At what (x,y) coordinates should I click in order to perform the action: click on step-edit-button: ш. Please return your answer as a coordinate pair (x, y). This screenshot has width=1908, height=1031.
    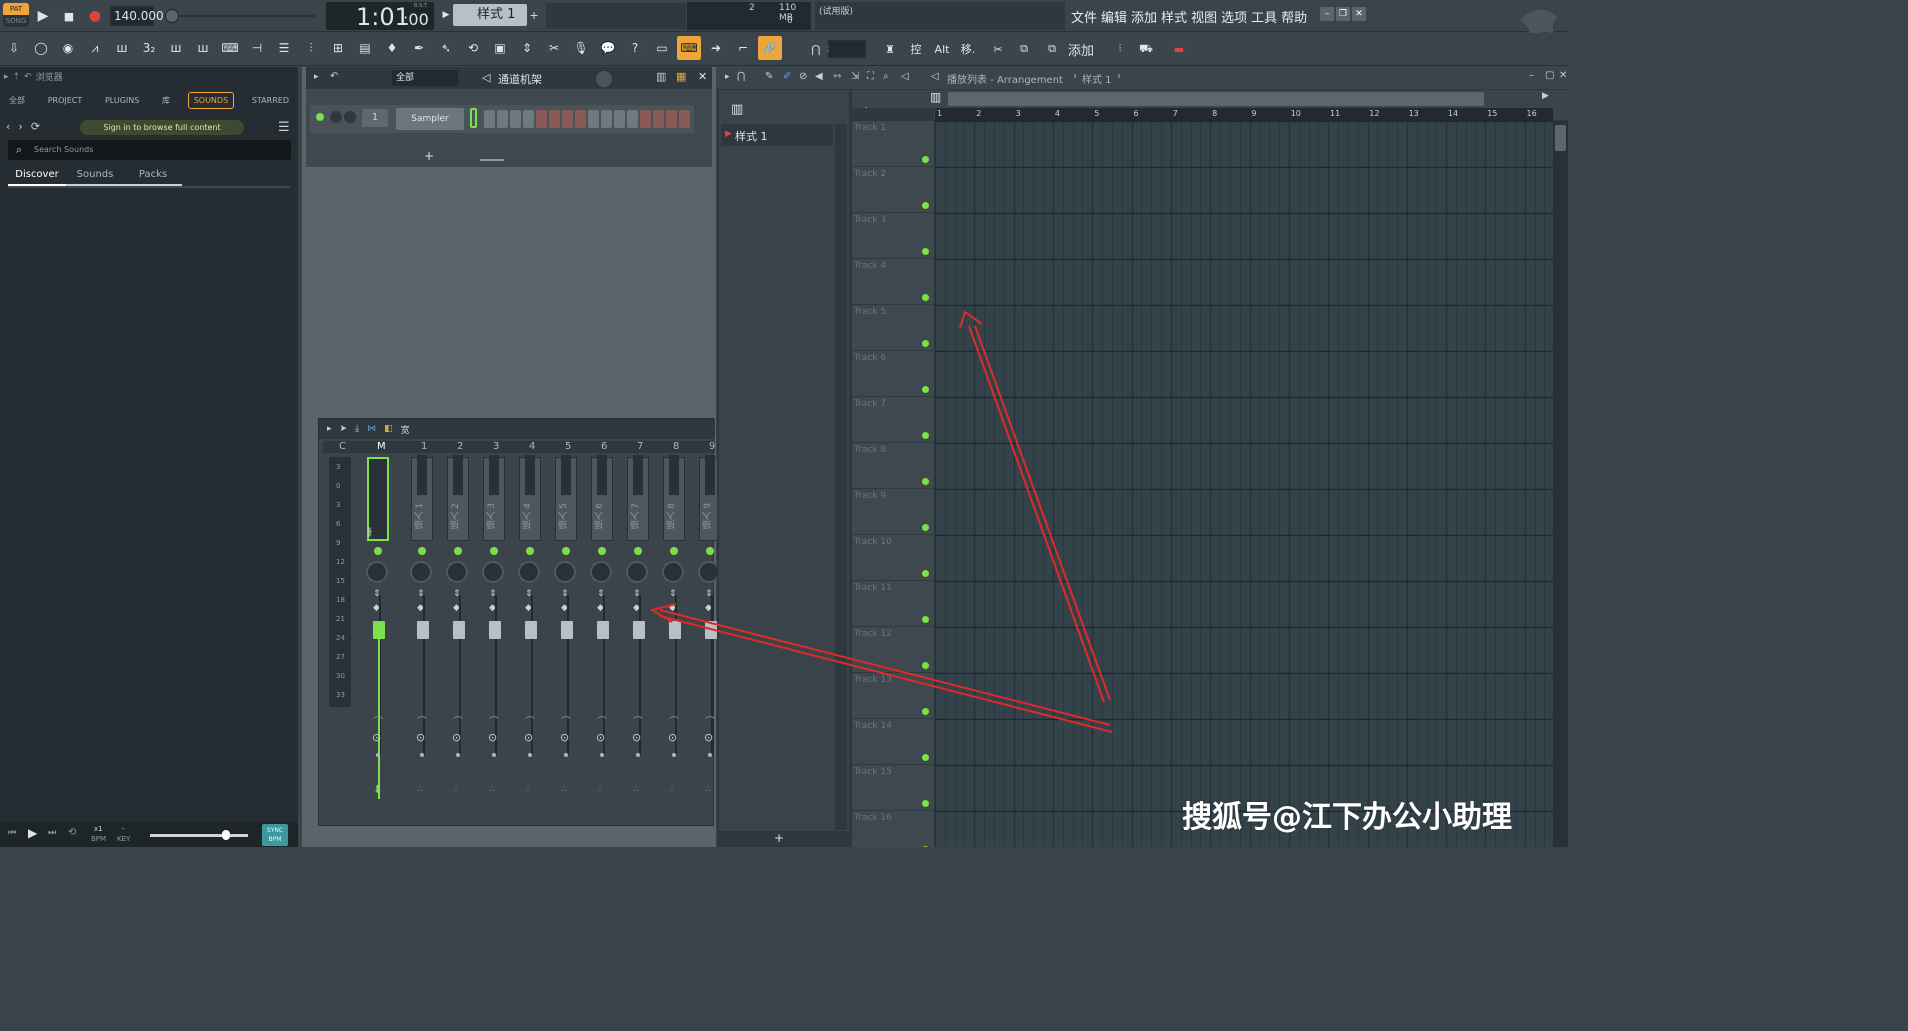
    Looking at the image, I should click on (176, 48).